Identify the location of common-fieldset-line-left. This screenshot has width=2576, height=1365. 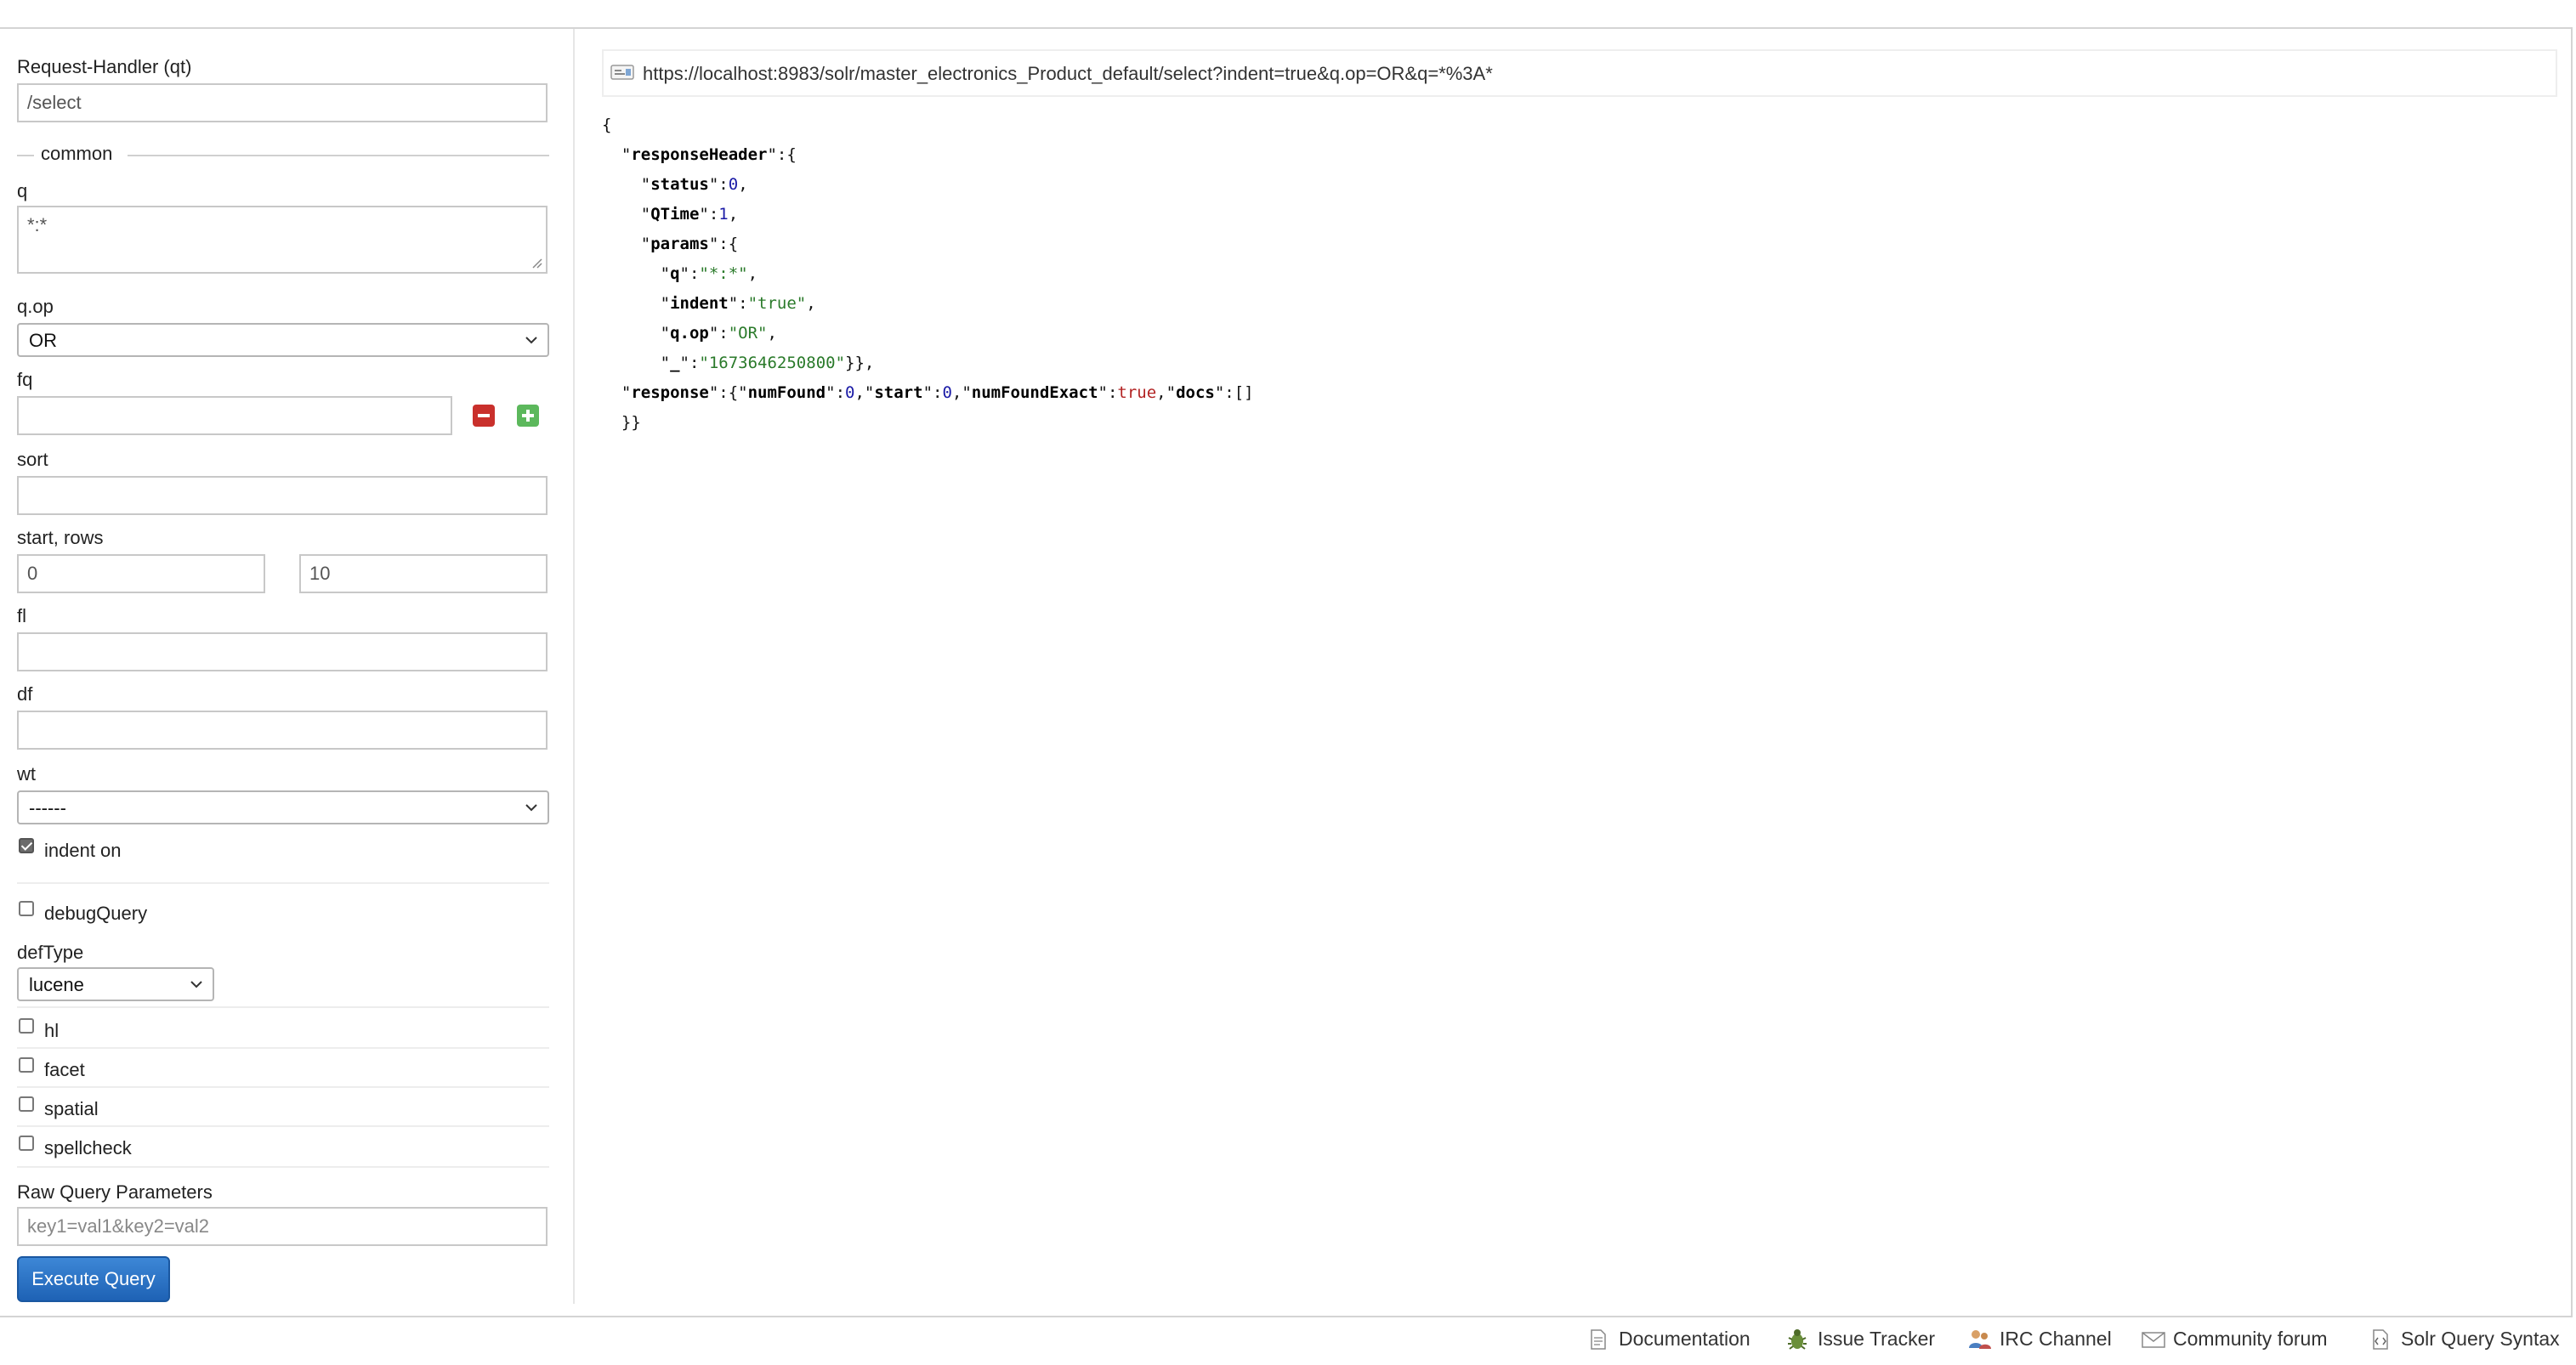
(26, 155).